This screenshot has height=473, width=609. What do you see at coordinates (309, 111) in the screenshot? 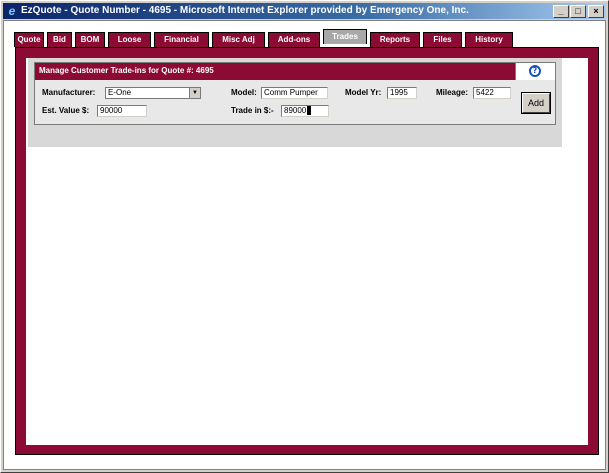
I see `text-cursor` at bounding box center [309, 111].